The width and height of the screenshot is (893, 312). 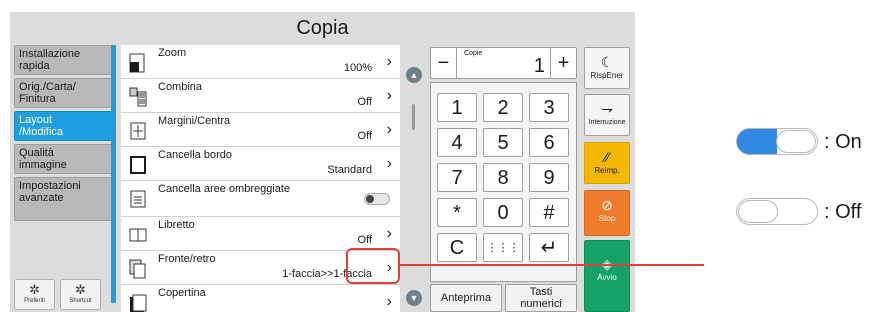 What do you see at coordinates (843, 212) in the screenshot?
I see `legend-off-label: : Off` at bounding box center [843, 212].